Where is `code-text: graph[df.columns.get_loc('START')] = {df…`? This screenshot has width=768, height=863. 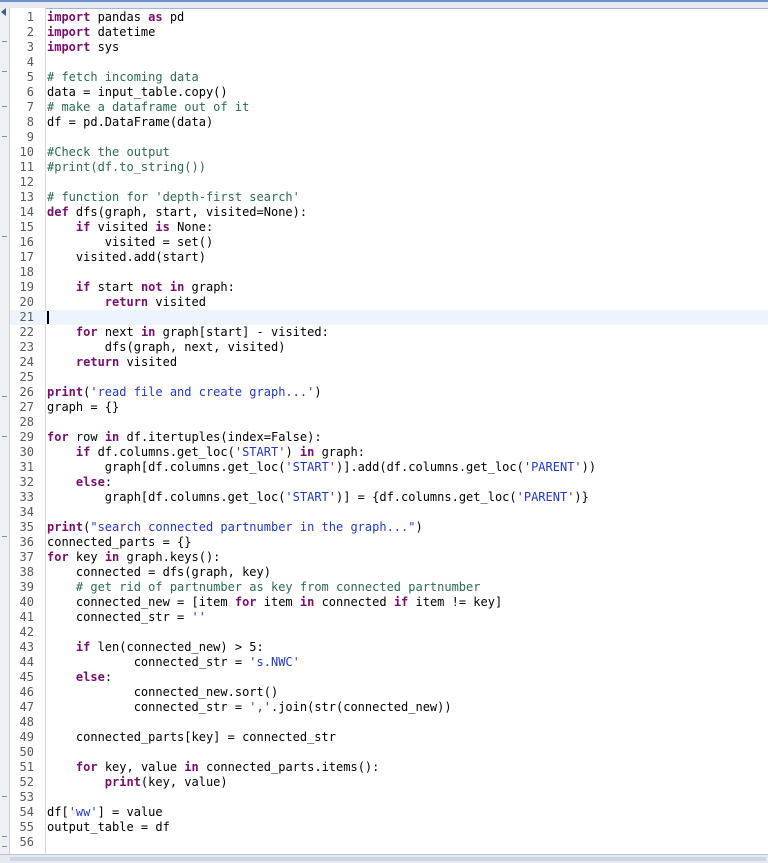 code-text: graph[df.columns.get_loc('START')] = {df… is located at coordinates (318, 497).